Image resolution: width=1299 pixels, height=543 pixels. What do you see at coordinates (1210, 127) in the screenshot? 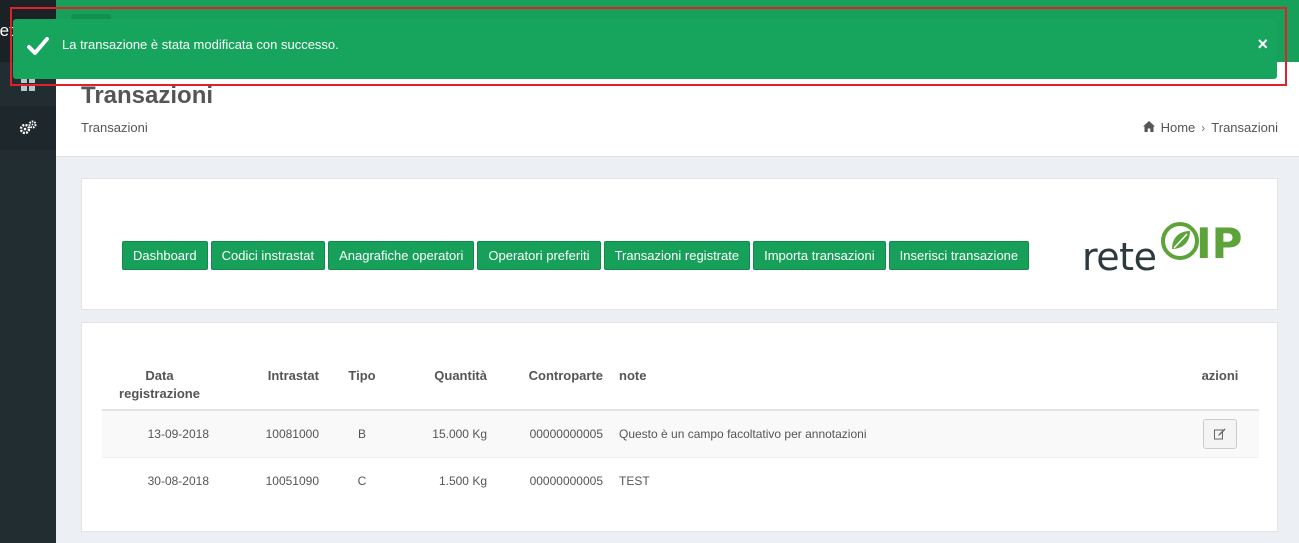
I see `breadcrumb: Home › Transazioni` at bounding box center [1210, 127].